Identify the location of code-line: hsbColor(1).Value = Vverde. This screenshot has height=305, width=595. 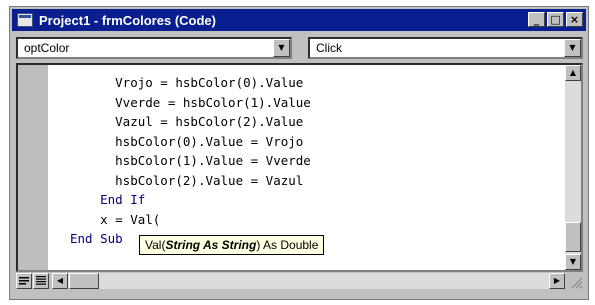
(190, 161).